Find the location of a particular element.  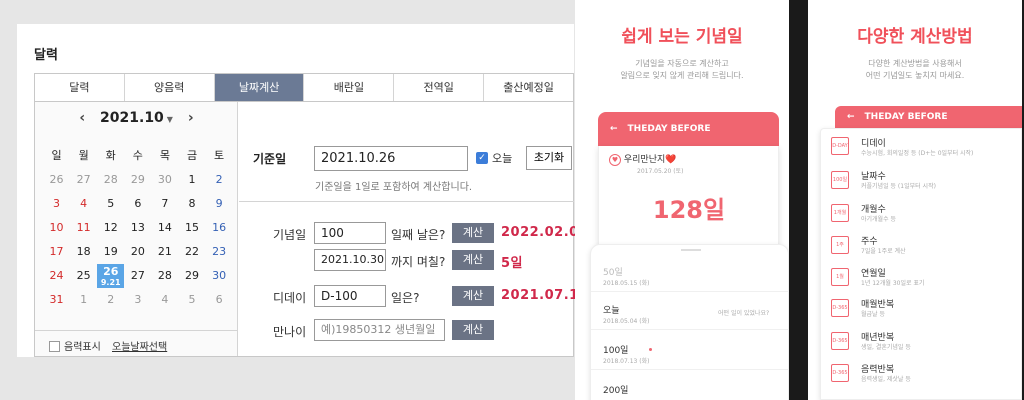

weekday-label: 수 is located at coordinates (137, 155).